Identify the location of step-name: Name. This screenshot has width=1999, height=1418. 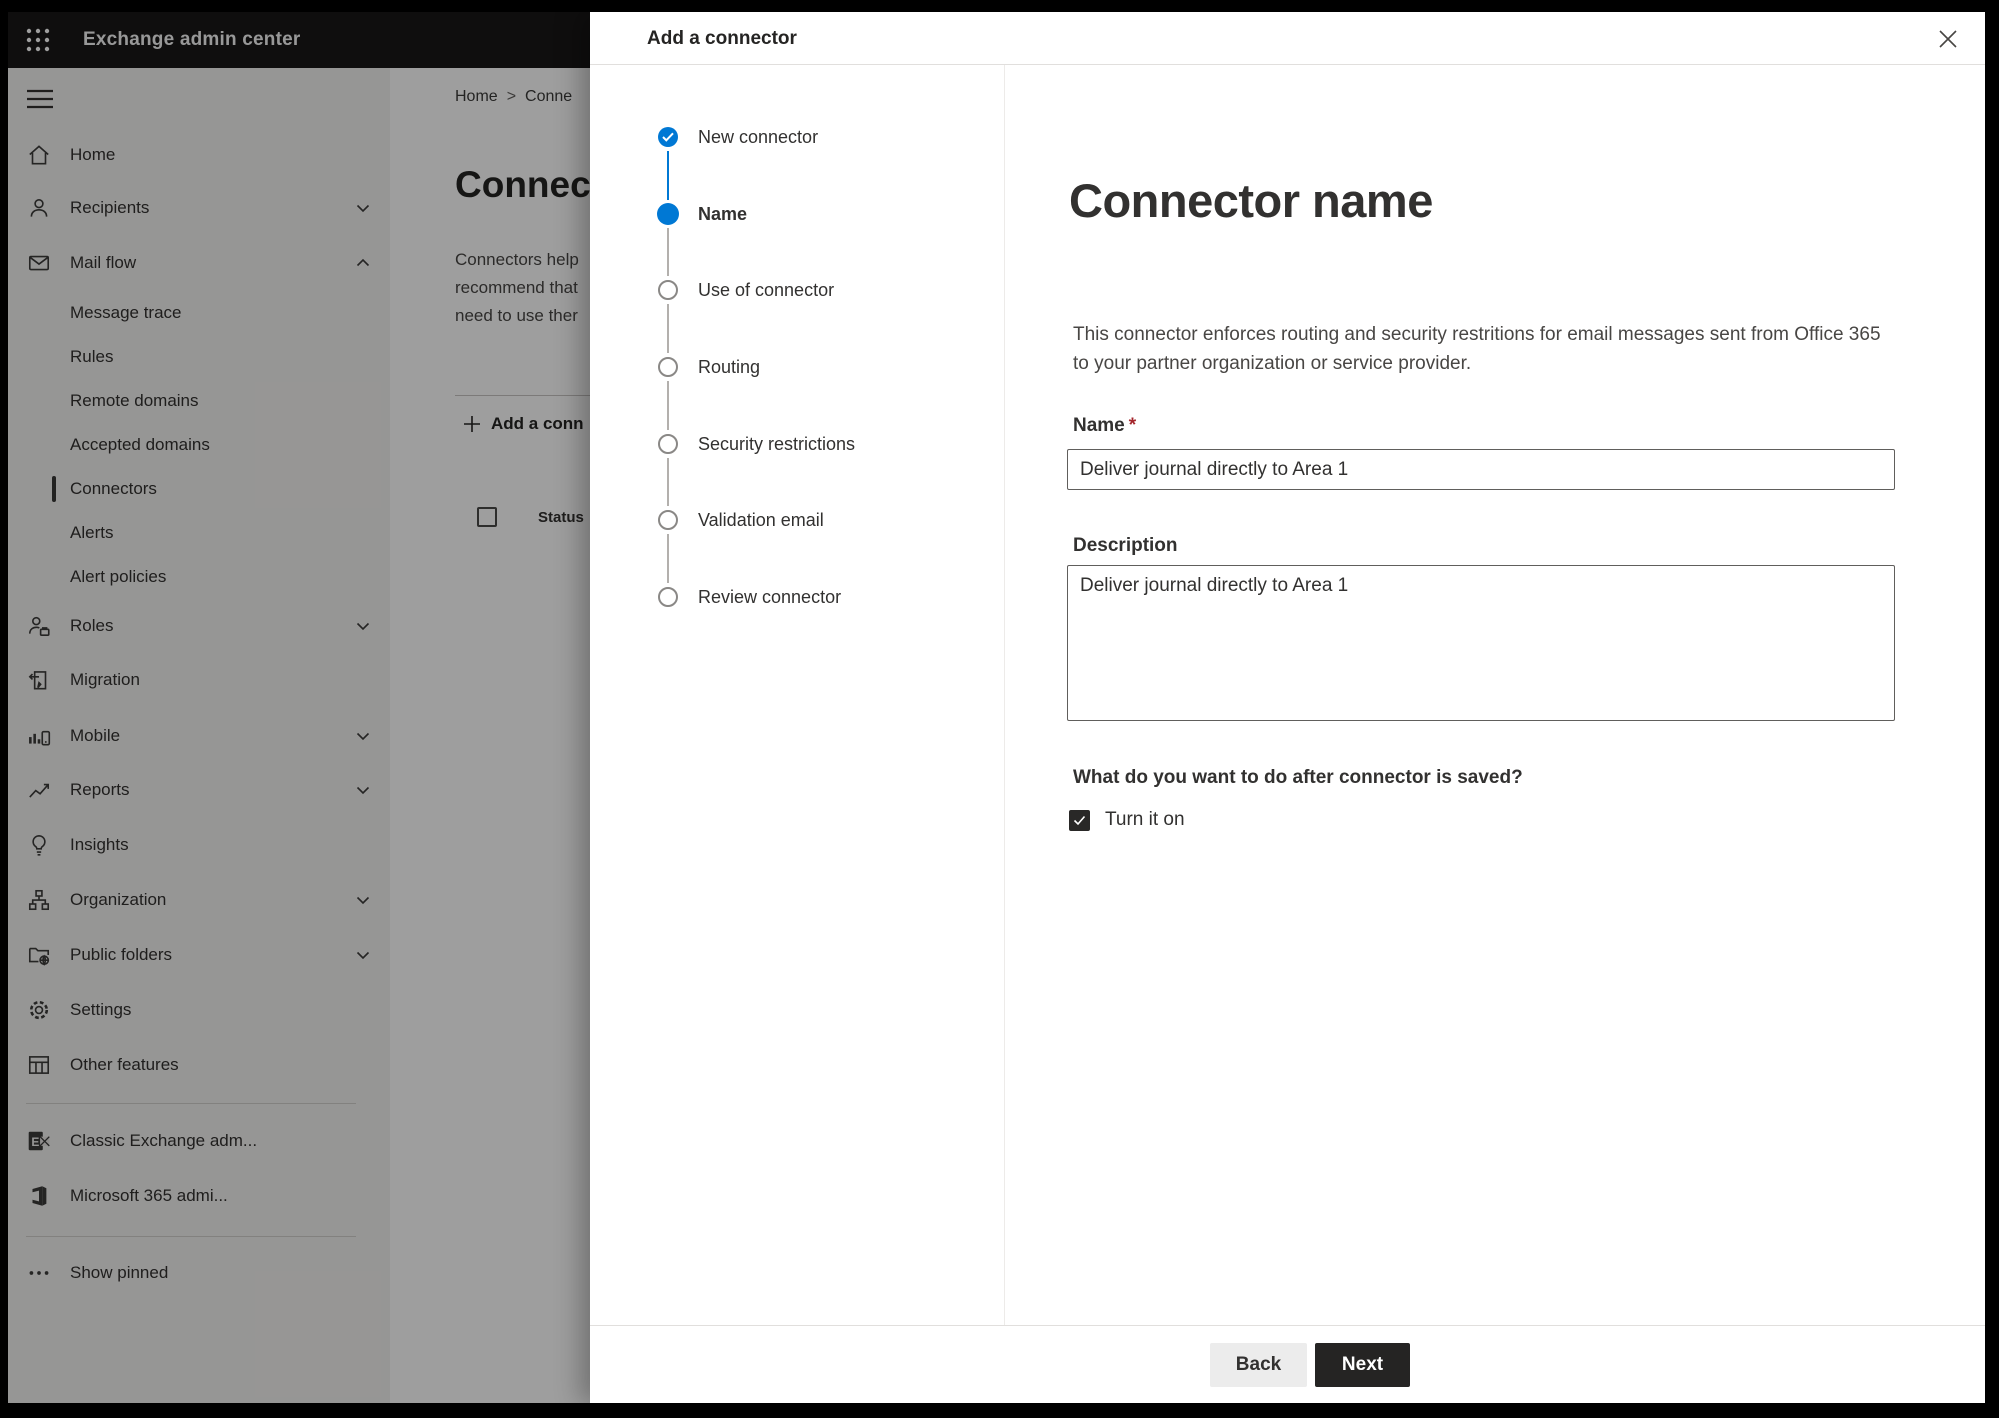
(702, 214).